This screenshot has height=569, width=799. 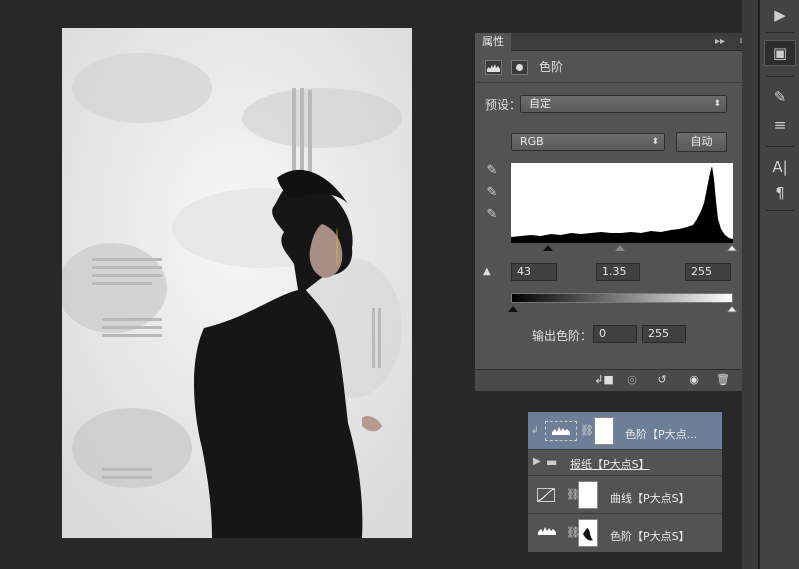 I want to click on expand-arrow-icon: ▶, so click(x=537, y=461).